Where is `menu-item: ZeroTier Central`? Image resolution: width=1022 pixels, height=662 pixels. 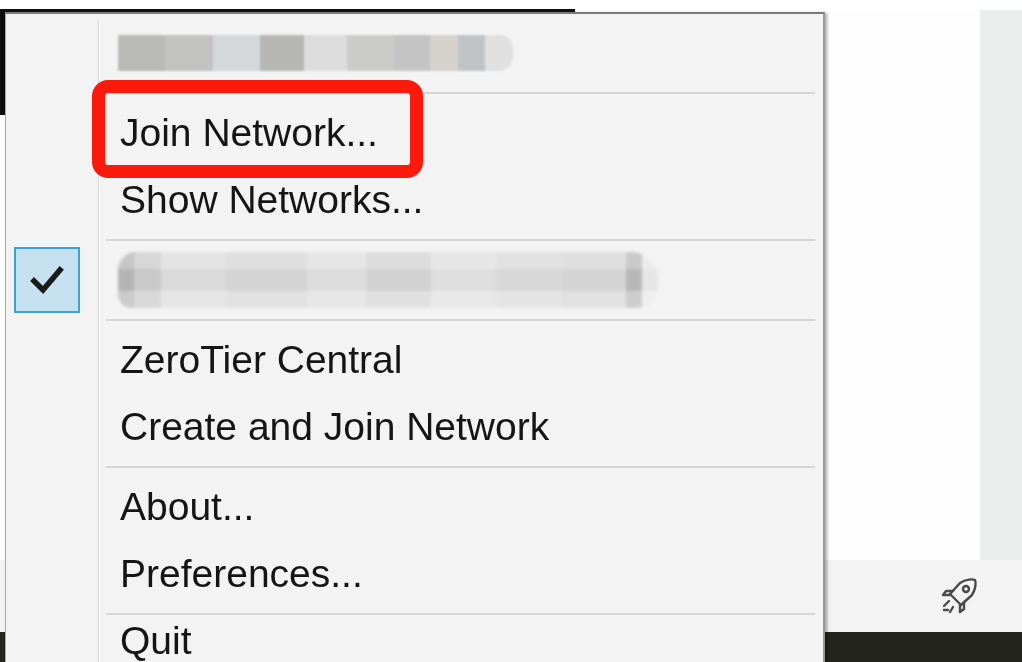 menu-item: ZeroTier Central is located at coordinates (261, 359).